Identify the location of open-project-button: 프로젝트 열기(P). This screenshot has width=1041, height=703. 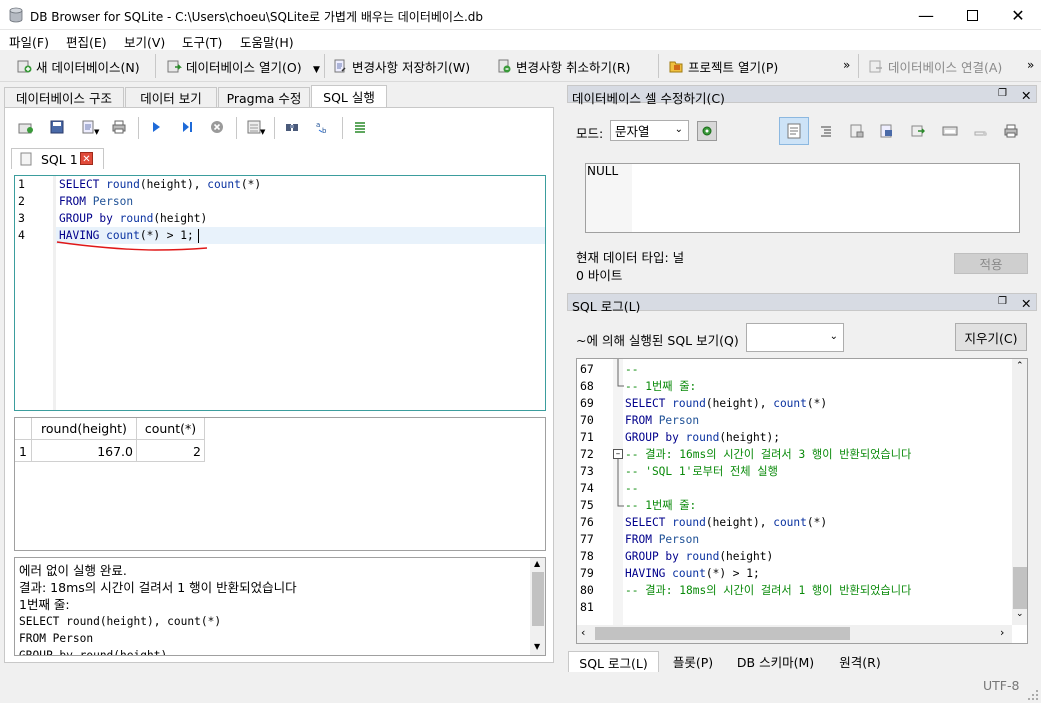
(723, 66).